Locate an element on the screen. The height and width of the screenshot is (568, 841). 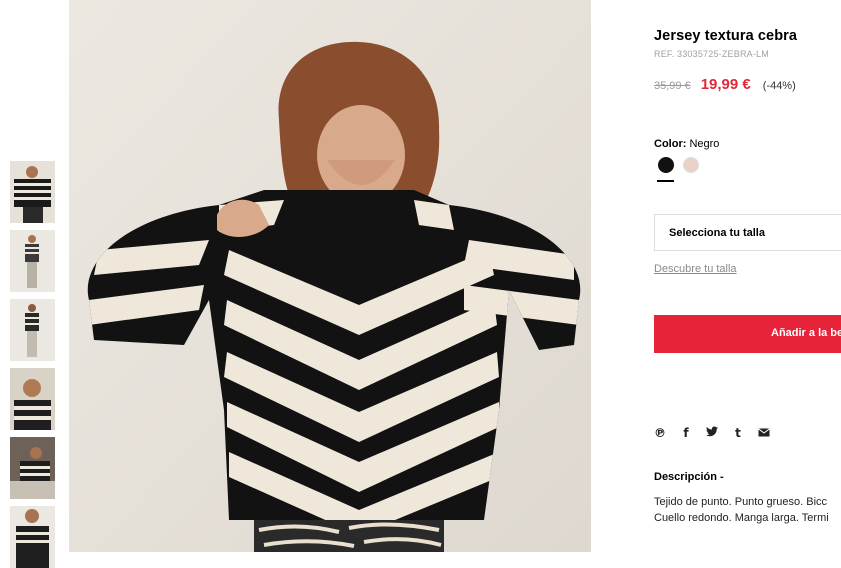
description-title: Descripción - is located at coordinates (689, 477).